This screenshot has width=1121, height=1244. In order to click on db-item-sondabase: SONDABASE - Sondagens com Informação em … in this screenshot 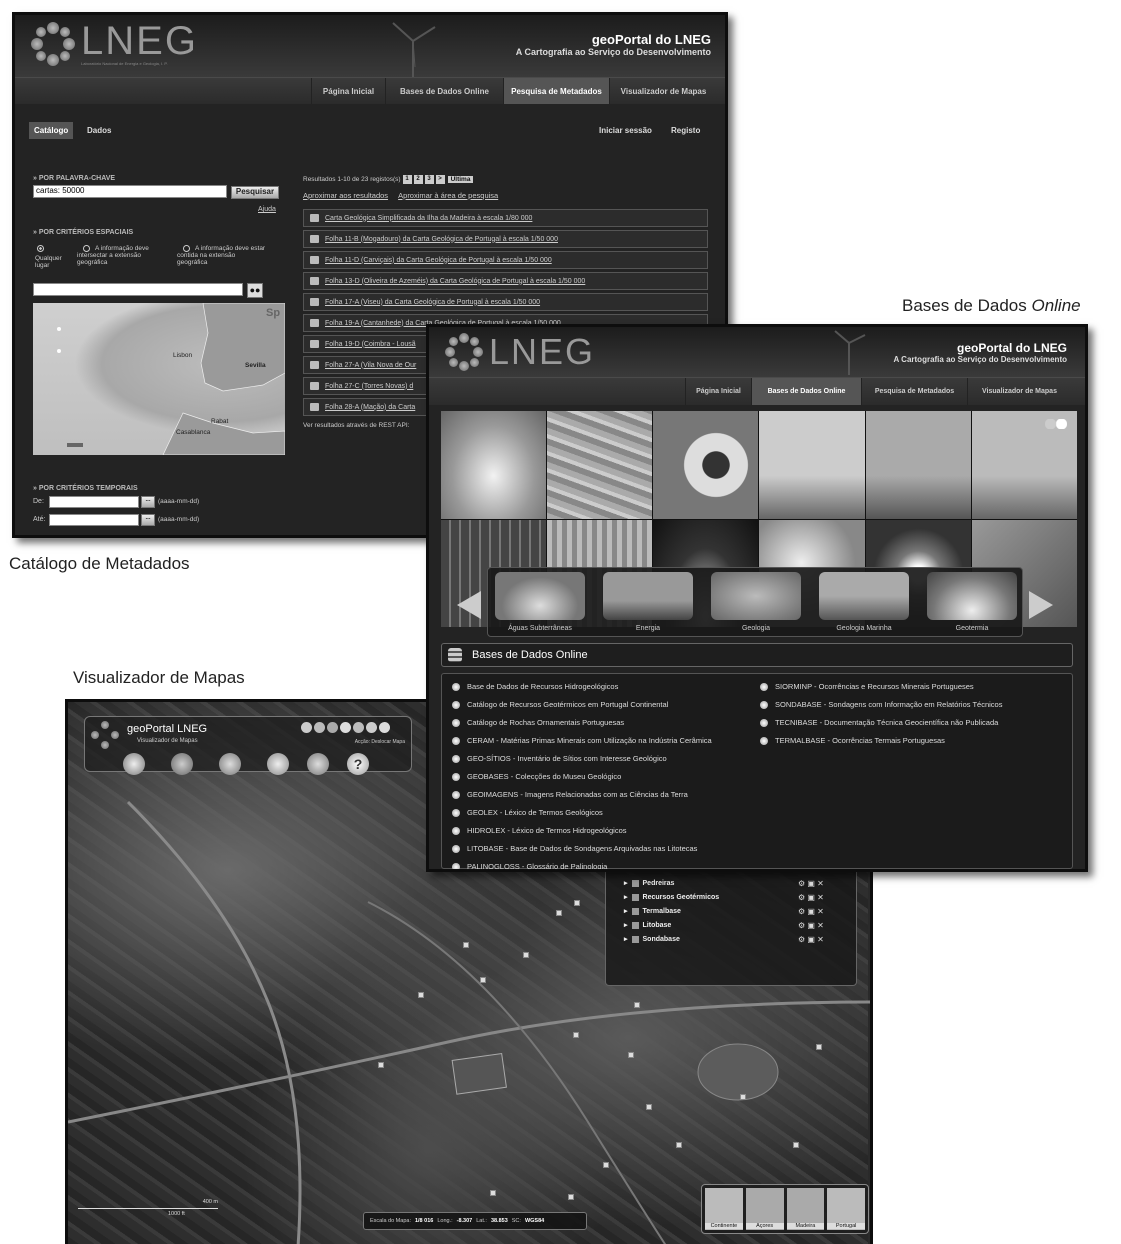, I will do `click(881, 704)`.